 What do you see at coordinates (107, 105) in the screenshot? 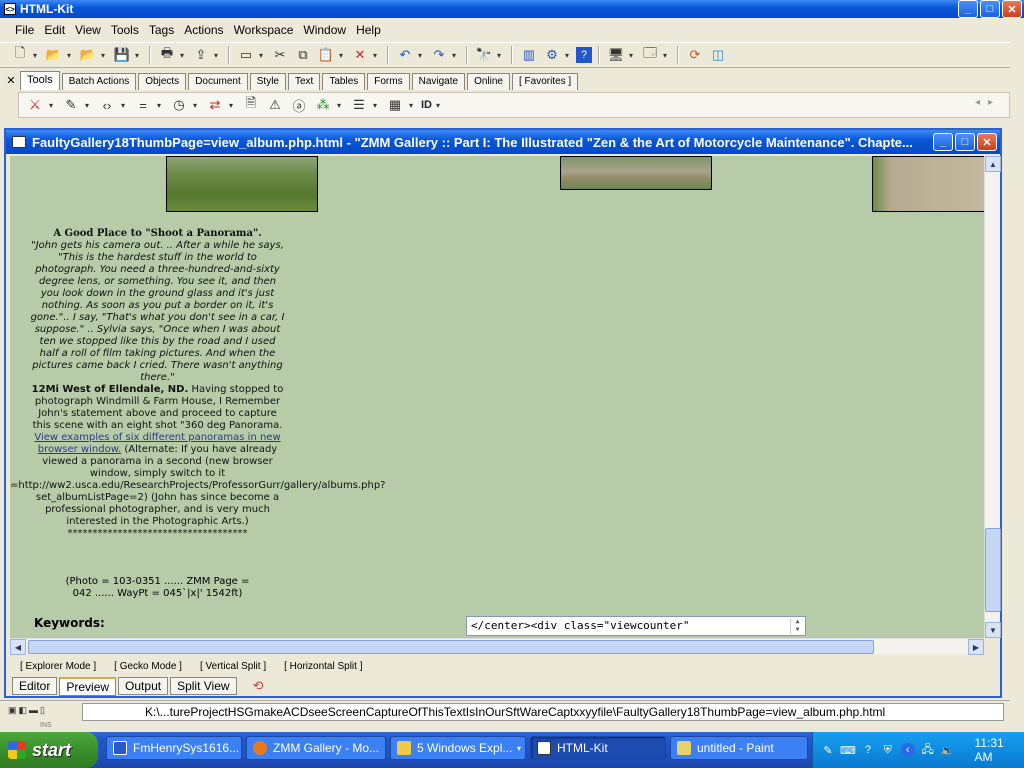
I see `code-brackets-icon: ‹›` at bounding box center [107, 105].